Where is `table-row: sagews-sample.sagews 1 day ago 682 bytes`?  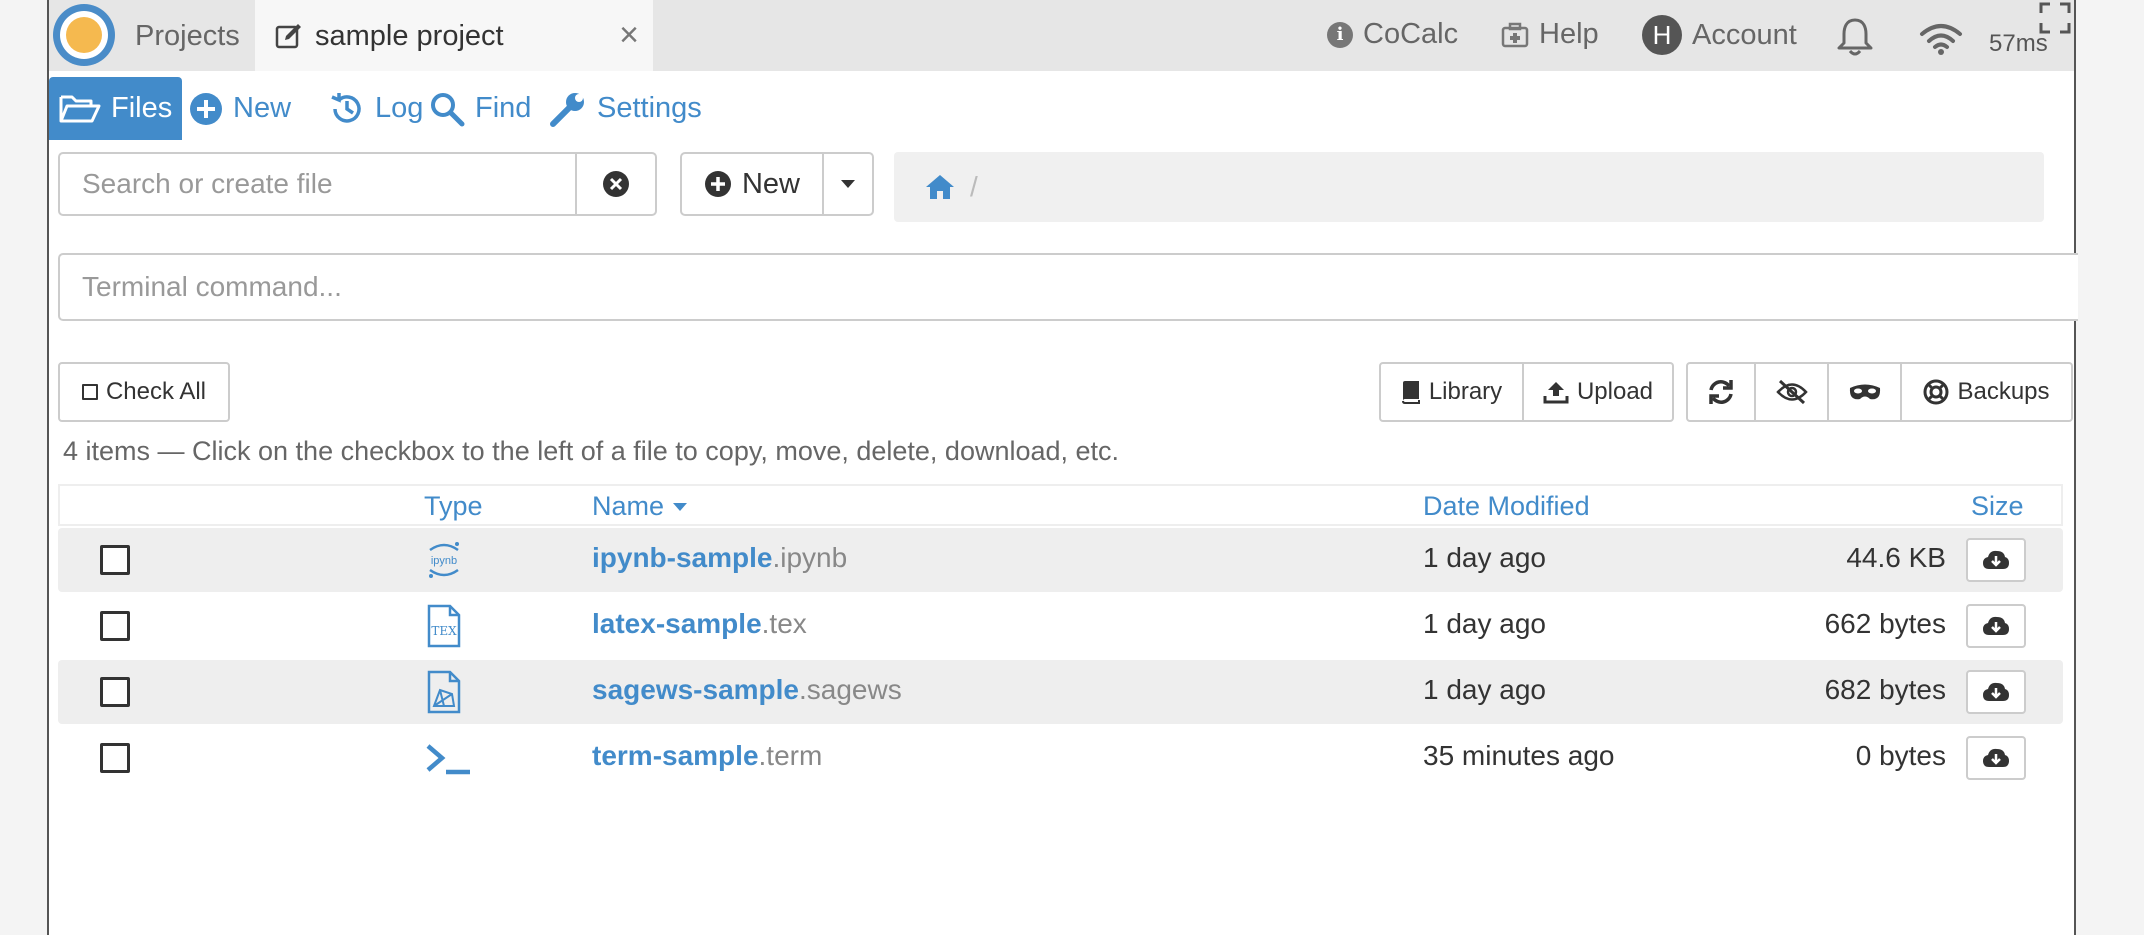
table-row: sagews-sample.sagews 1 day ago 682 bytes is located at coordinates (1060, 692).